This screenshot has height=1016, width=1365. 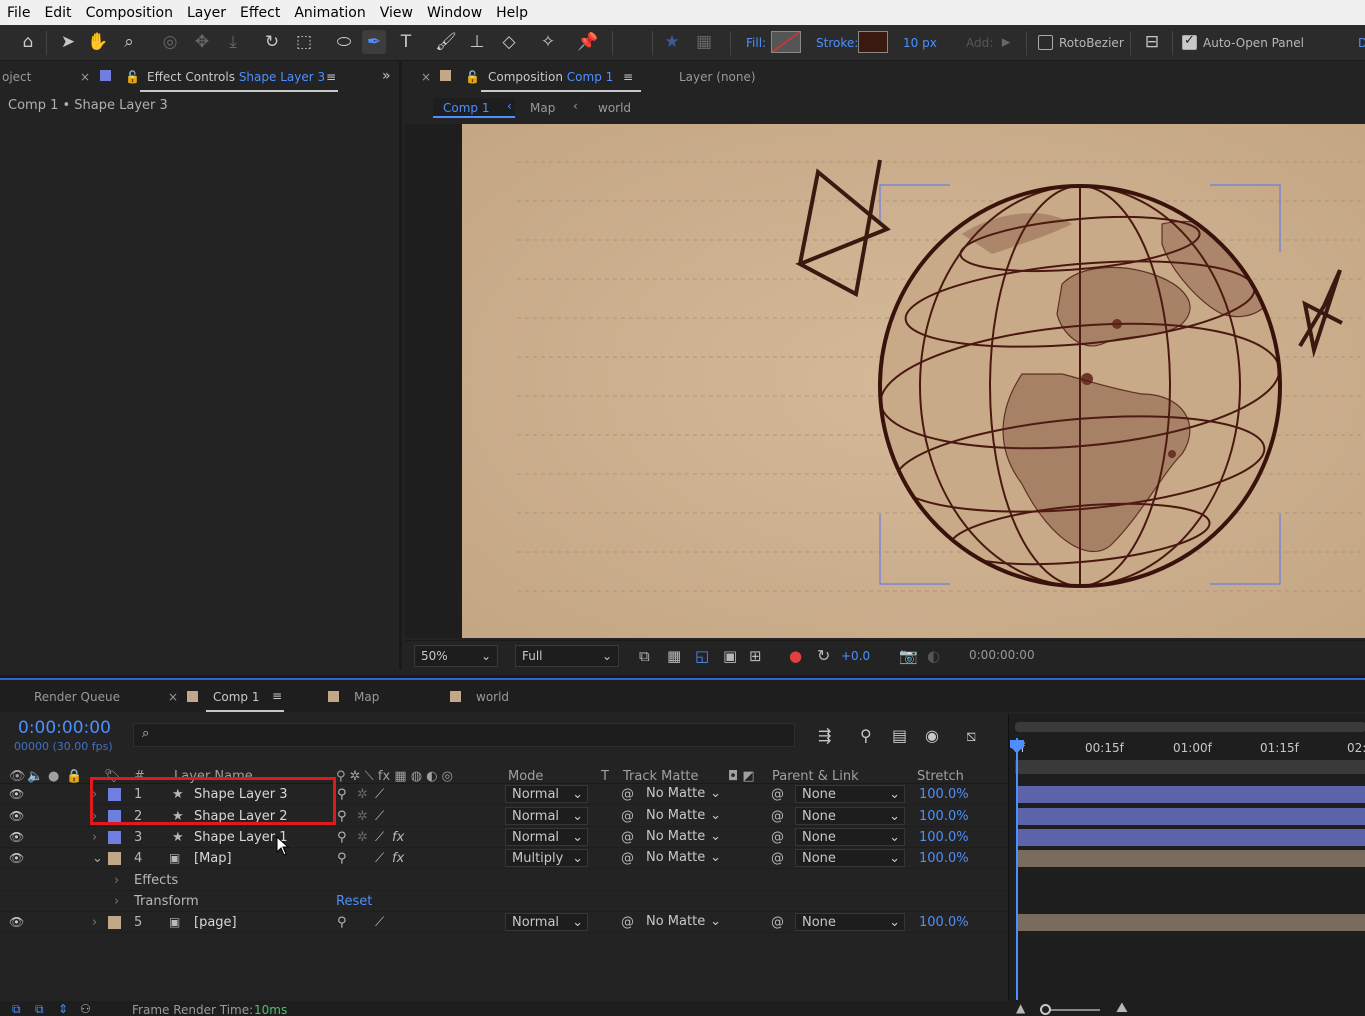 What do you see at coordinates (344, 42) in the screenshot?
I see `ellipse-tool-icon: ⬭` at bounding box center [344, 42].